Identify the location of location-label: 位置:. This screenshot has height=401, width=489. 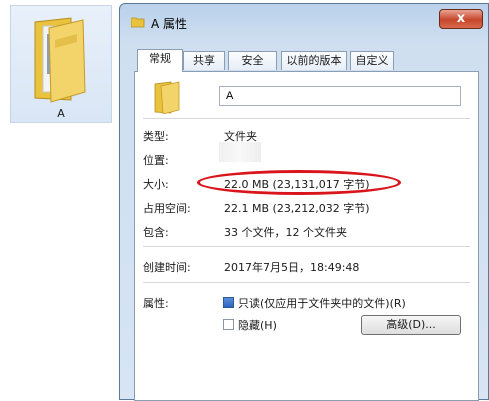
(156, 160).